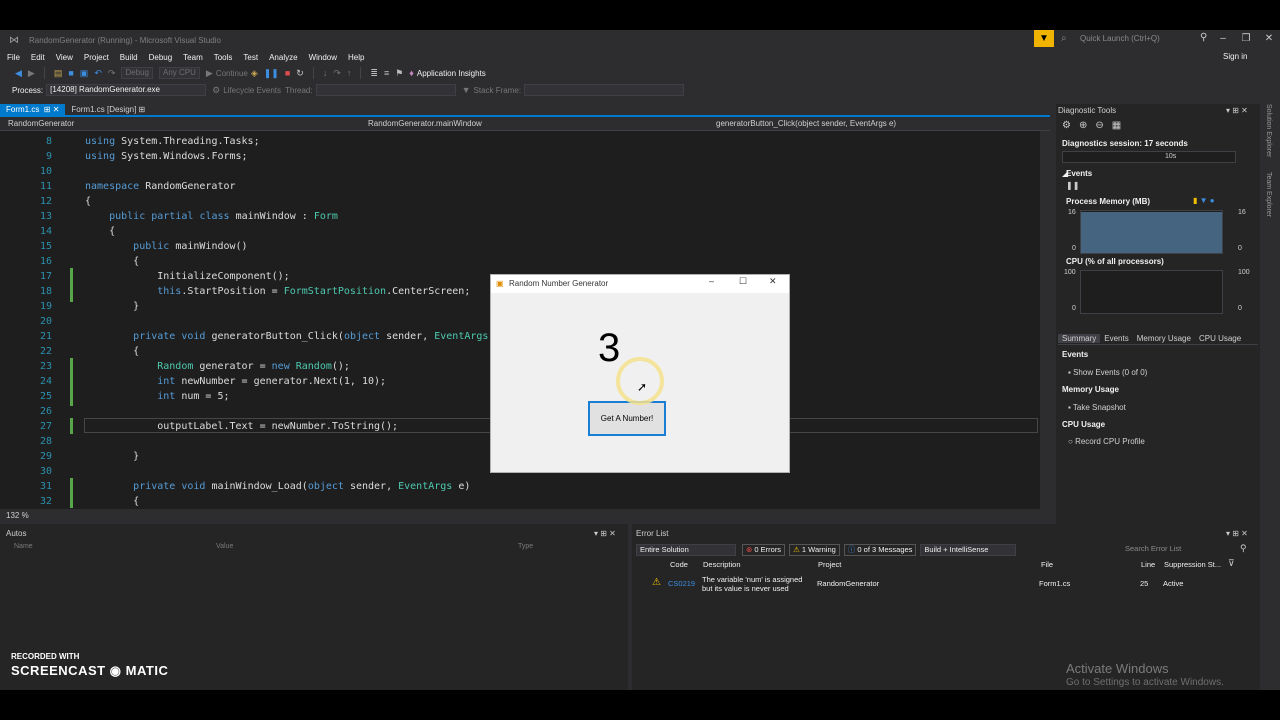 The width and height of the screenshot is (1280, 720). What do you see at coordinates (829, 564) in the screenshot?
I see `col-project: Project` at bounding box center [829, 564].